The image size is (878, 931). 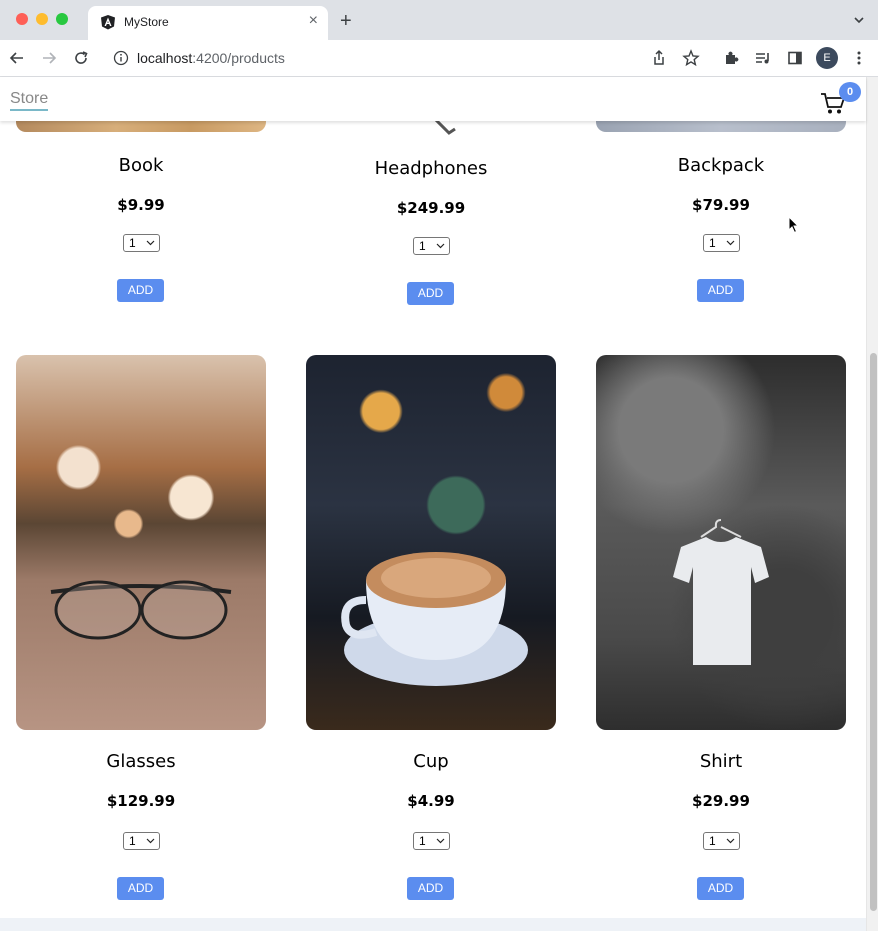 What do you see at coordinates (433, 924) in the screenshot?
I see `page-footer-strip` at bounding box center [433, 924].